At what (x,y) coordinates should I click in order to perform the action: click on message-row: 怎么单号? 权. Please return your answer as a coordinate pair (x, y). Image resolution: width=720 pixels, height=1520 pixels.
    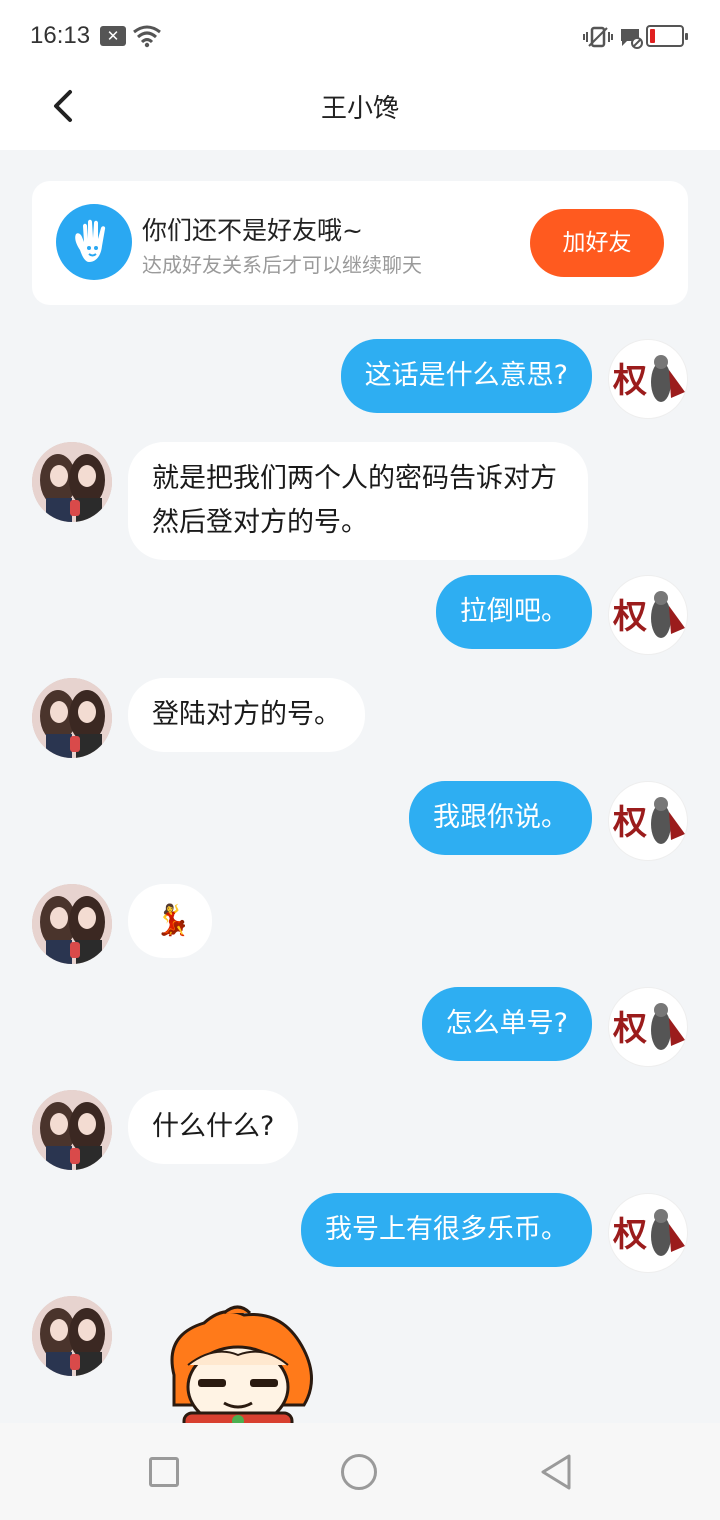
    Looking at the image, I should click on (360, 1027).